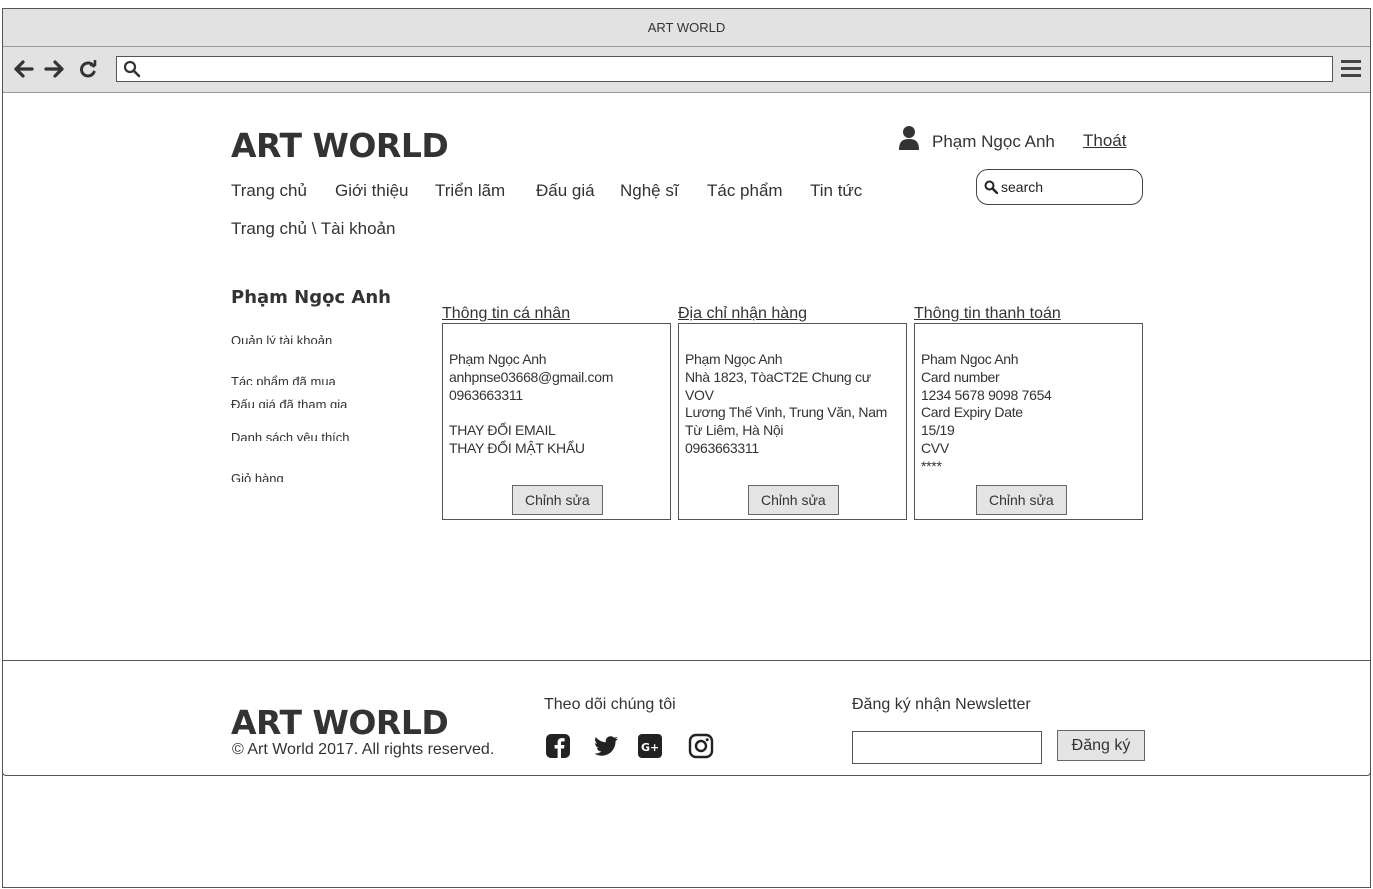 The image size is (1373, 889). Describe the element at coordinates (742, 313) in the screenshot. I see `shipping-address-heading: Địa chỉ nhận hàng` at that location.